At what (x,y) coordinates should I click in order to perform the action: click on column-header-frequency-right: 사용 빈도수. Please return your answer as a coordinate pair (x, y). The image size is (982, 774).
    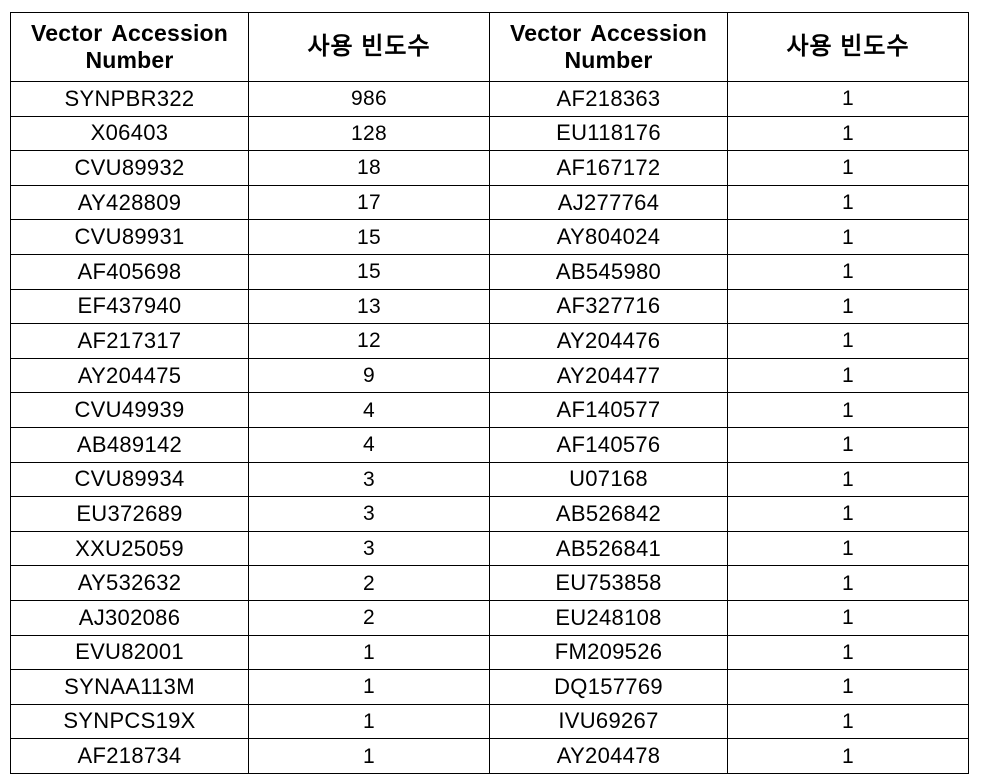
    Looking at the image, I should click on (848, 47).